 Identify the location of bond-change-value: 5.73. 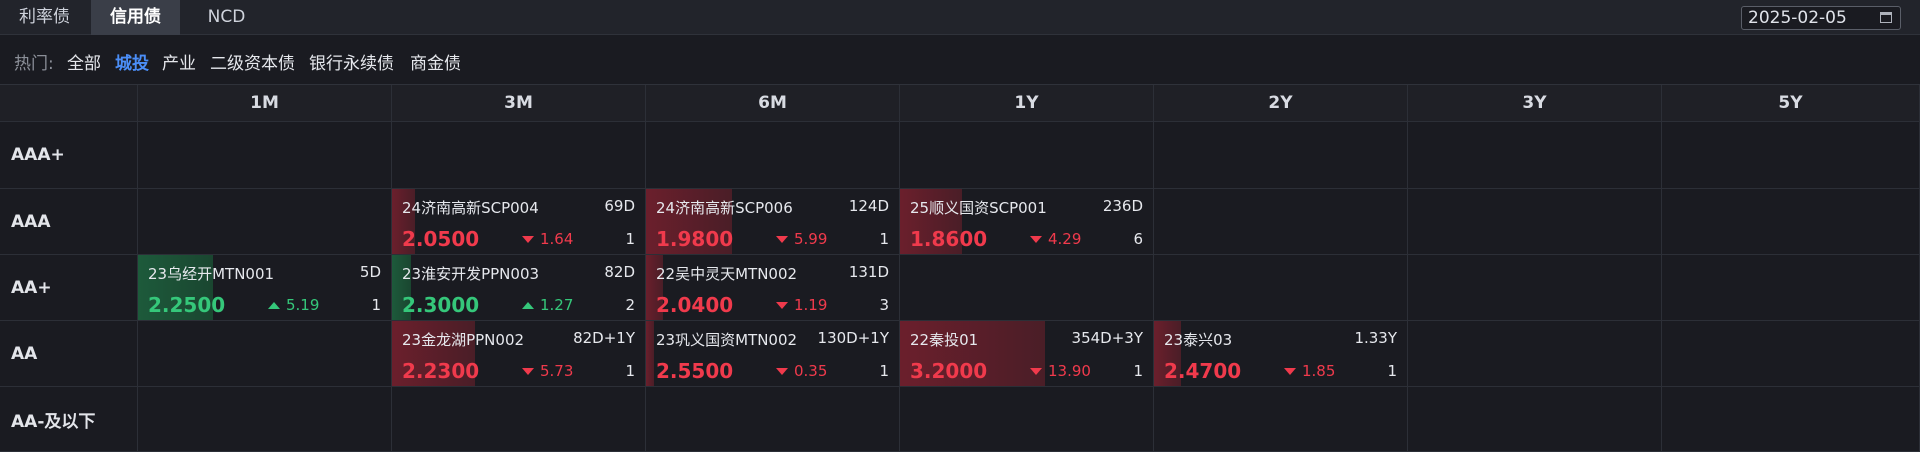
(557, 371).